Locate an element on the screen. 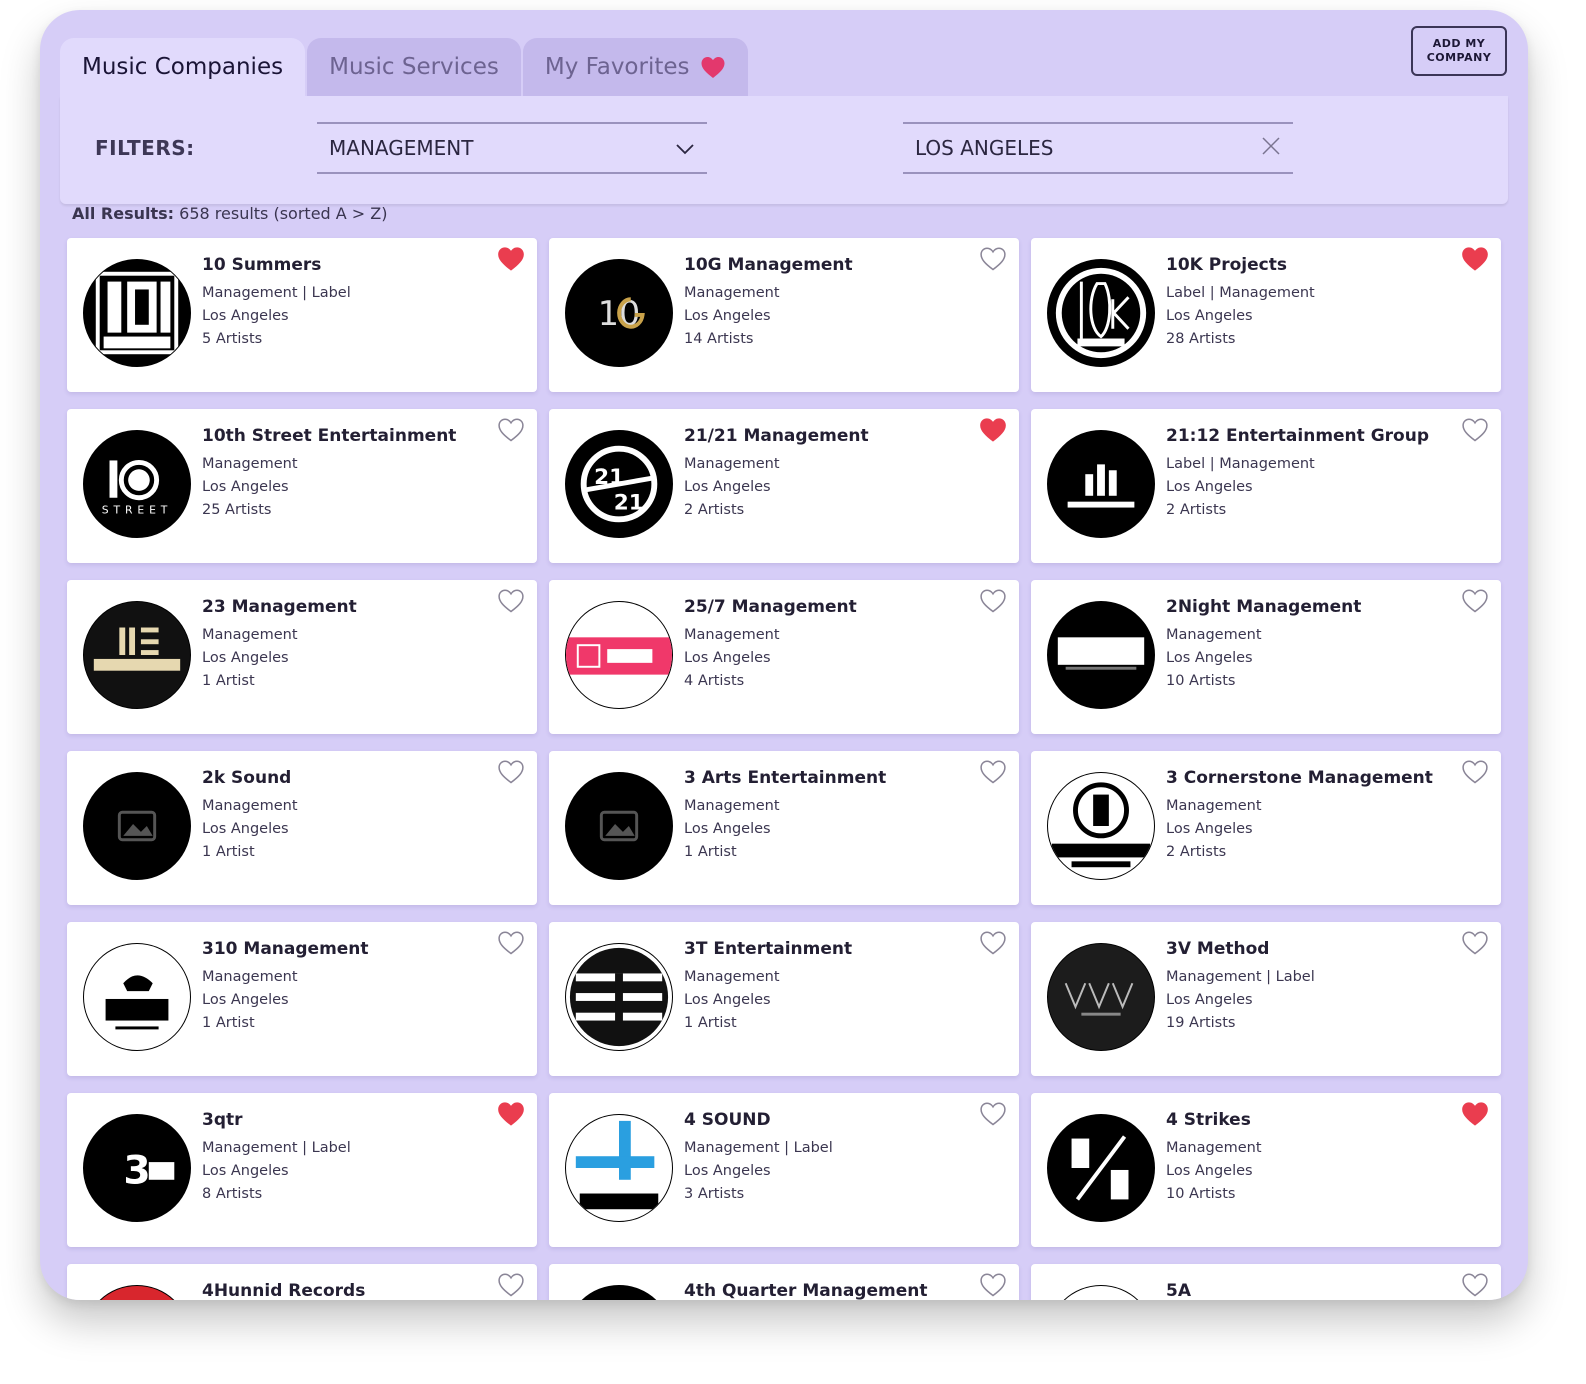 This screenshot has height=1384, width=1586. svg-text: 3 is located at coordinates (136, 1171).